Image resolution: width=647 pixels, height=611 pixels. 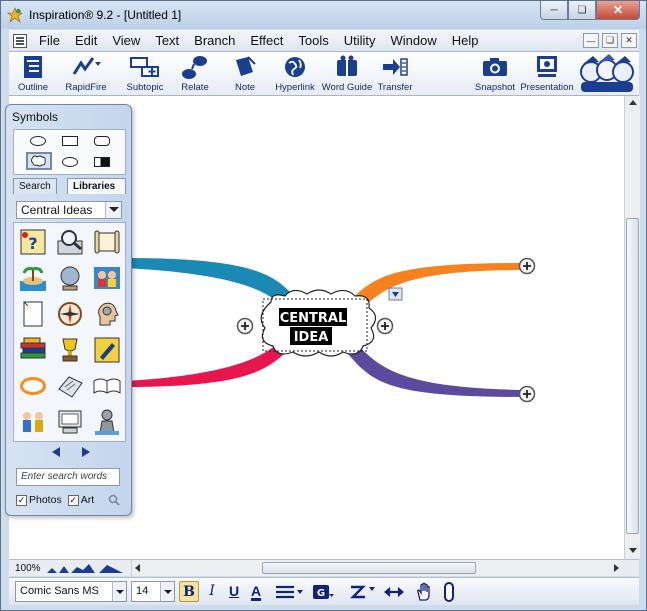 I want to click on globe-symbol-icon, so click(x=70, y=278).